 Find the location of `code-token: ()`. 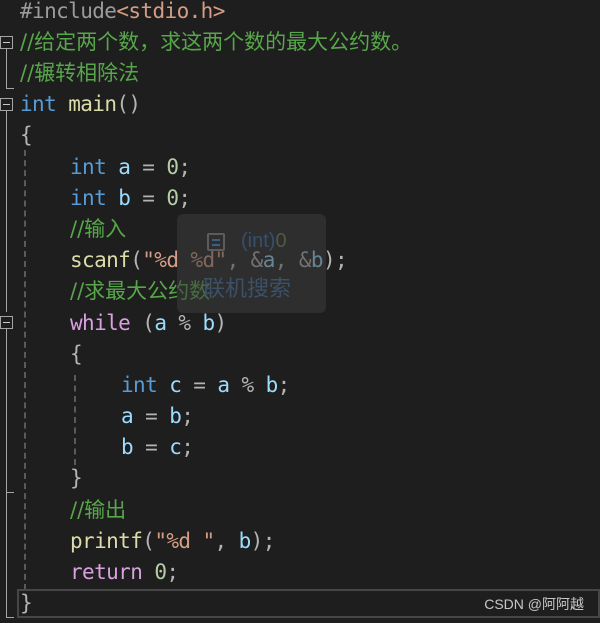

code-token: () is located at coordinates (128, 104).